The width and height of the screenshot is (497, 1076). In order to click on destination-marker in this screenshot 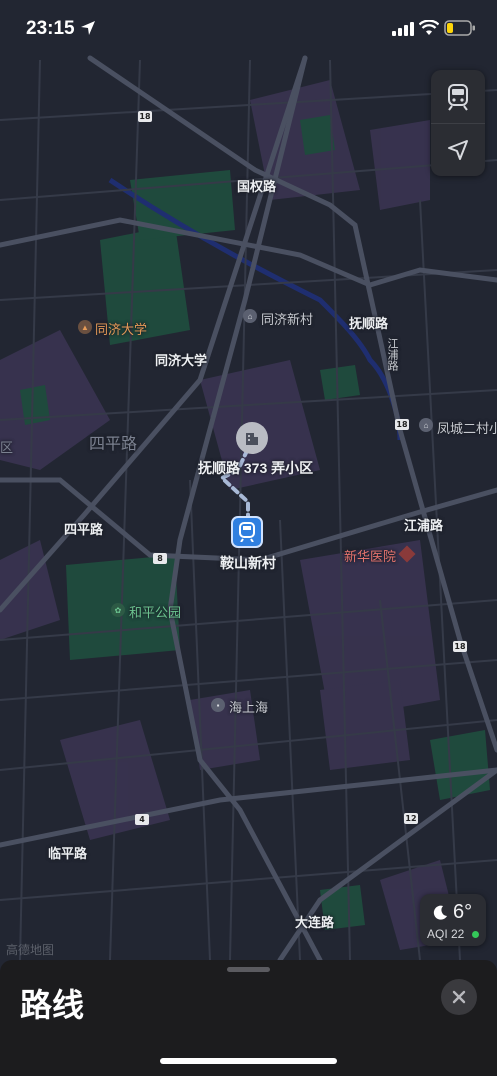, I will do `click(252, 438)`.